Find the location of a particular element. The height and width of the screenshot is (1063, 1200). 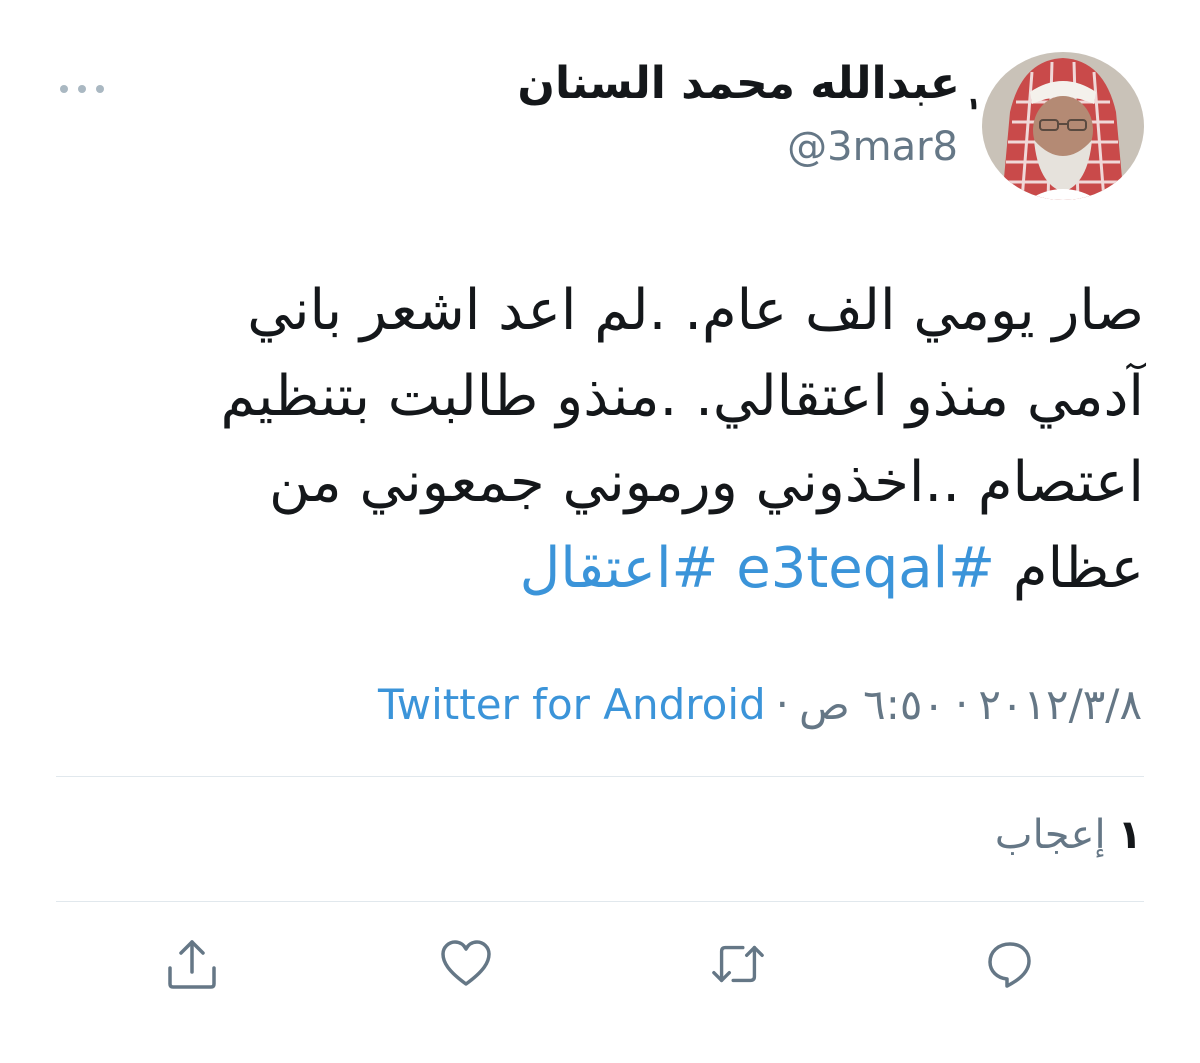

like-button is located at coordinates (466, 964).